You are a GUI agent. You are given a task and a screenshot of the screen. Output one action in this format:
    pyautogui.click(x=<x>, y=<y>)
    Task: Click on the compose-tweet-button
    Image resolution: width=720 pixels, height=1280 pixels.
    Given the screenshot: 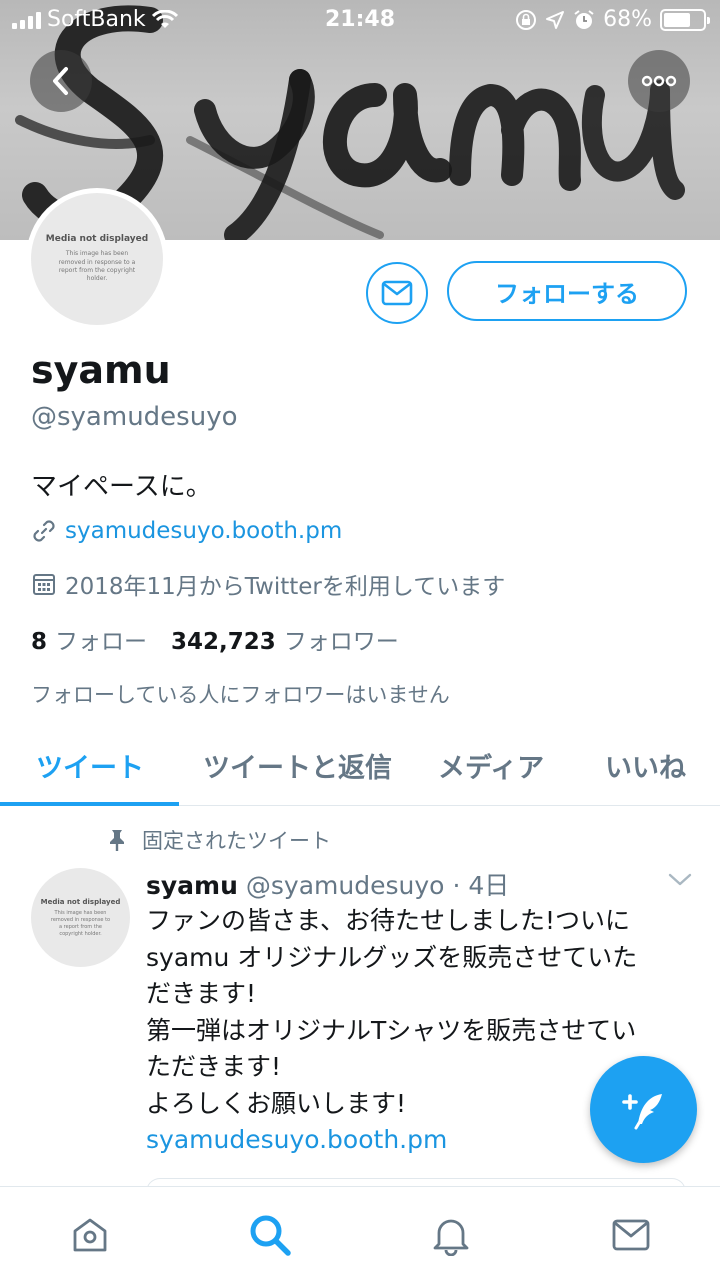 What is the action you would take?
    pyautogui.click(x=643, y=1109)
    